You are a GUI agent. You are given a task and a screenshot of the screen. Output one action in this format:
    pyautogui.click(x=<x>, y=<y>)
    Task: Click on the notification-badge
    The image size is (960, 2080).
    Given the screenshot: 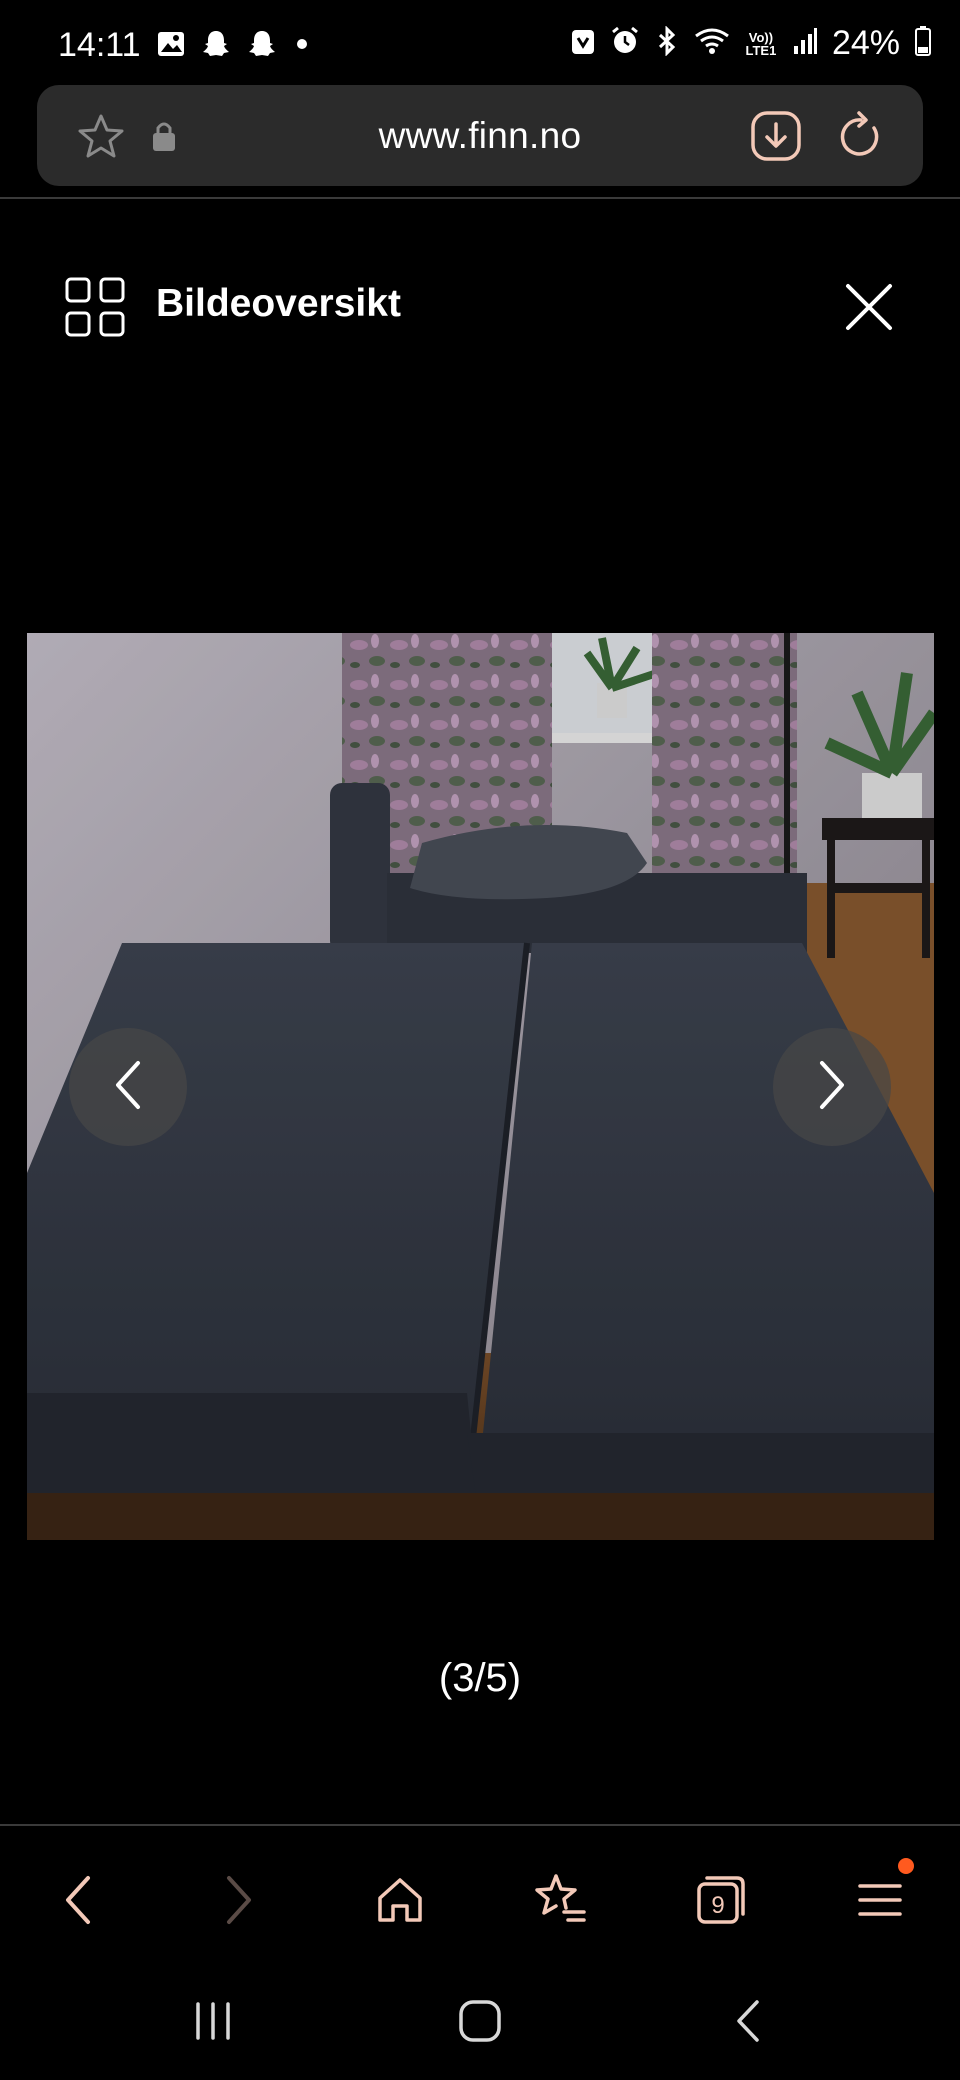 What is the action you would take?
    pyautogui.click(x=906, y=1866)
    